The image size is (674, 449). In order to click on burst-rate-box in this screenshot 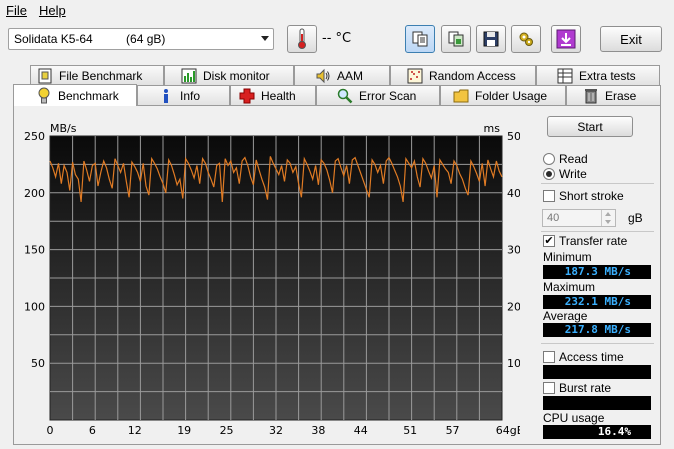, I will do `click(549, 388)`.